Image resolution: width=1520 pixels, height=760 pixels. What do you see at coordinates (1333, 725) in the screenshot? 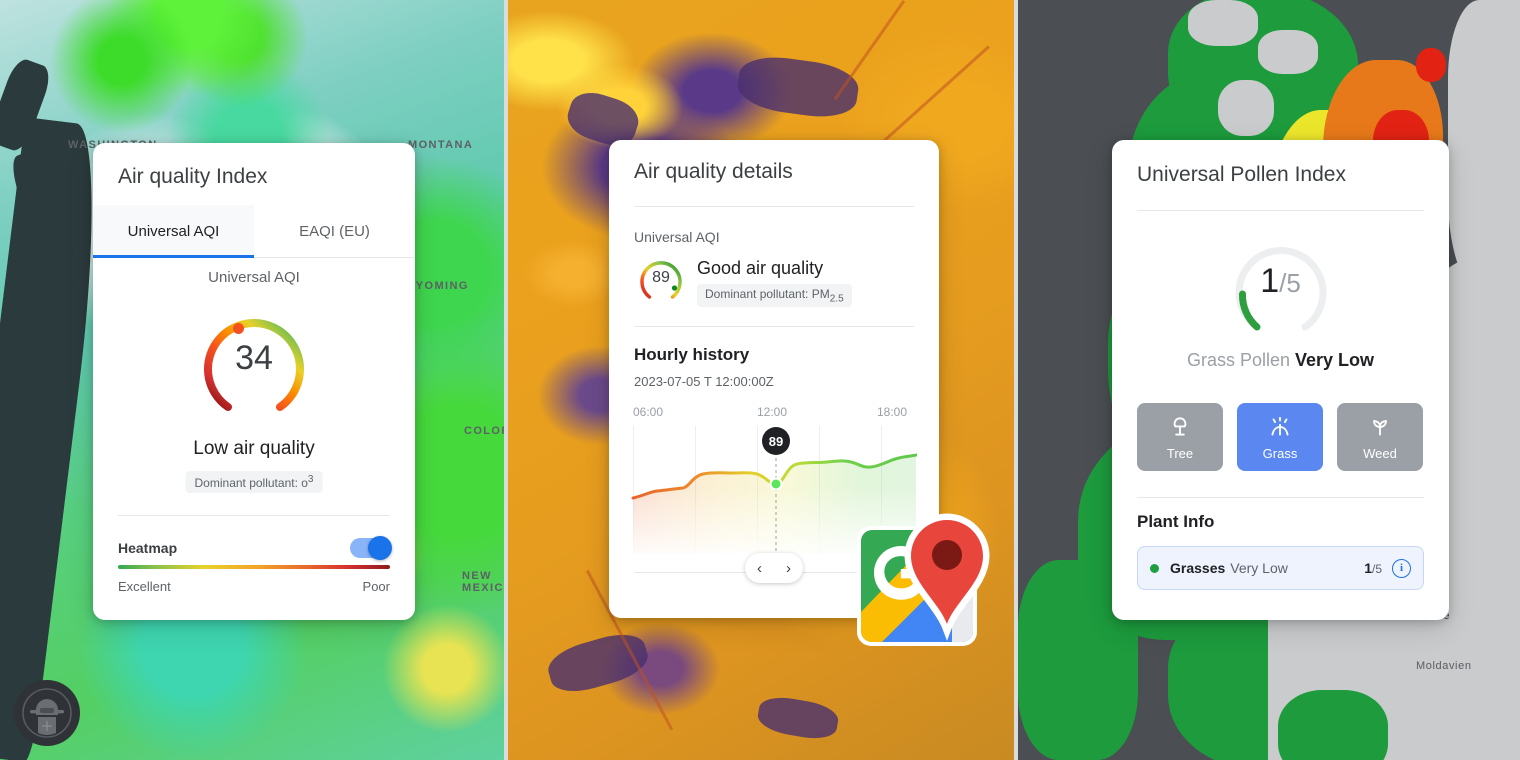
I see `pollen-zone-low` at bounding box center [1333, 725].